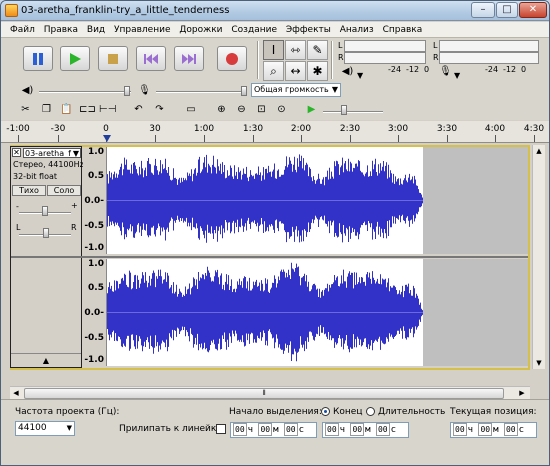  I want to click on horizontal-scroll-thumb: ⦀, so click(264, 393).